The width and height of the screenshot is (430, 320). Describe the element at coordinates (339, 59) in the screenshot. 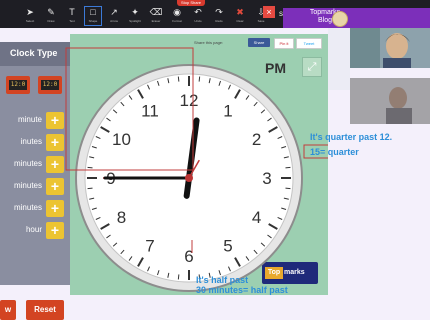

I see `right-strip` at that location.